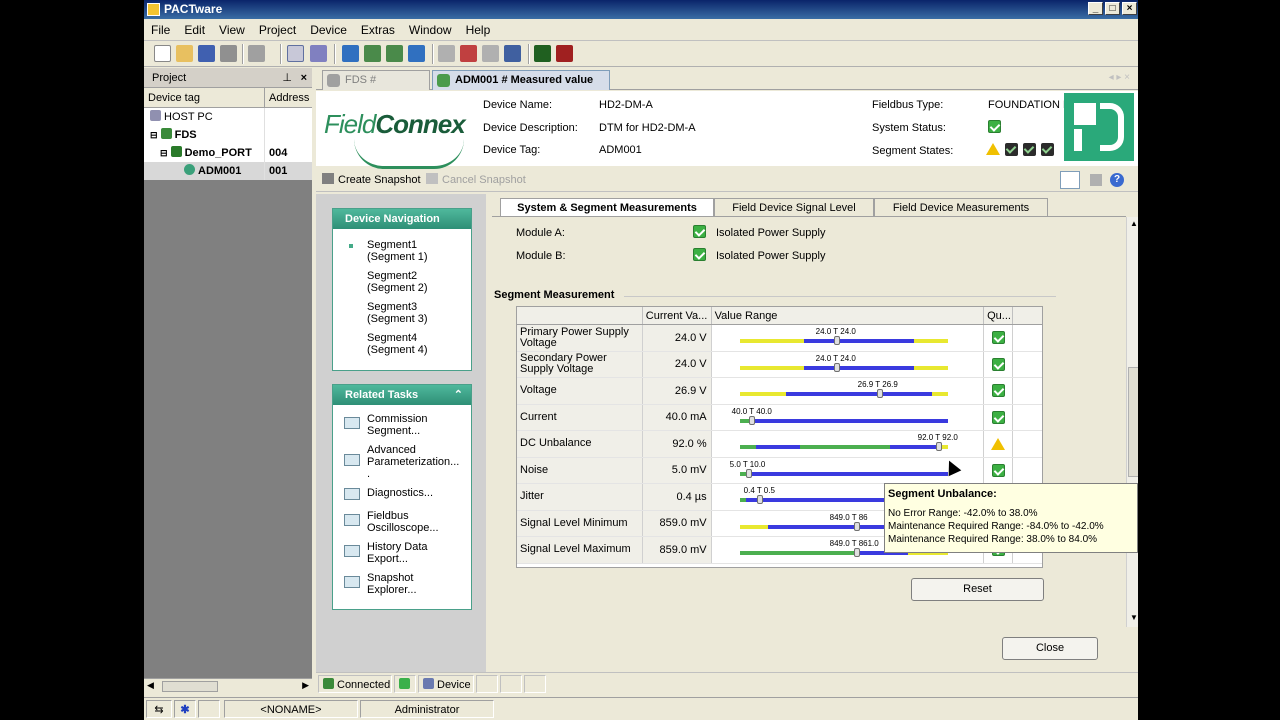  I want to click on fds-icon, so click(166, 133).